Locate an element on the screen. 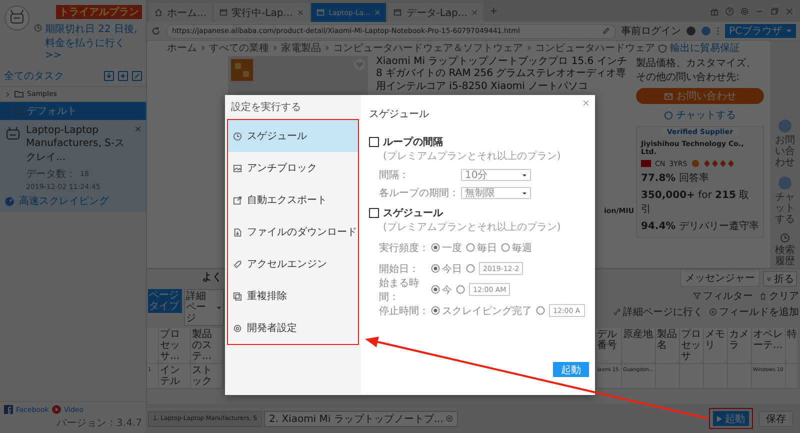 Image resolution: width=800 pixels, height=433 pixels. inquiry-button: お問い合わせ is located at coordinates (700, 96).